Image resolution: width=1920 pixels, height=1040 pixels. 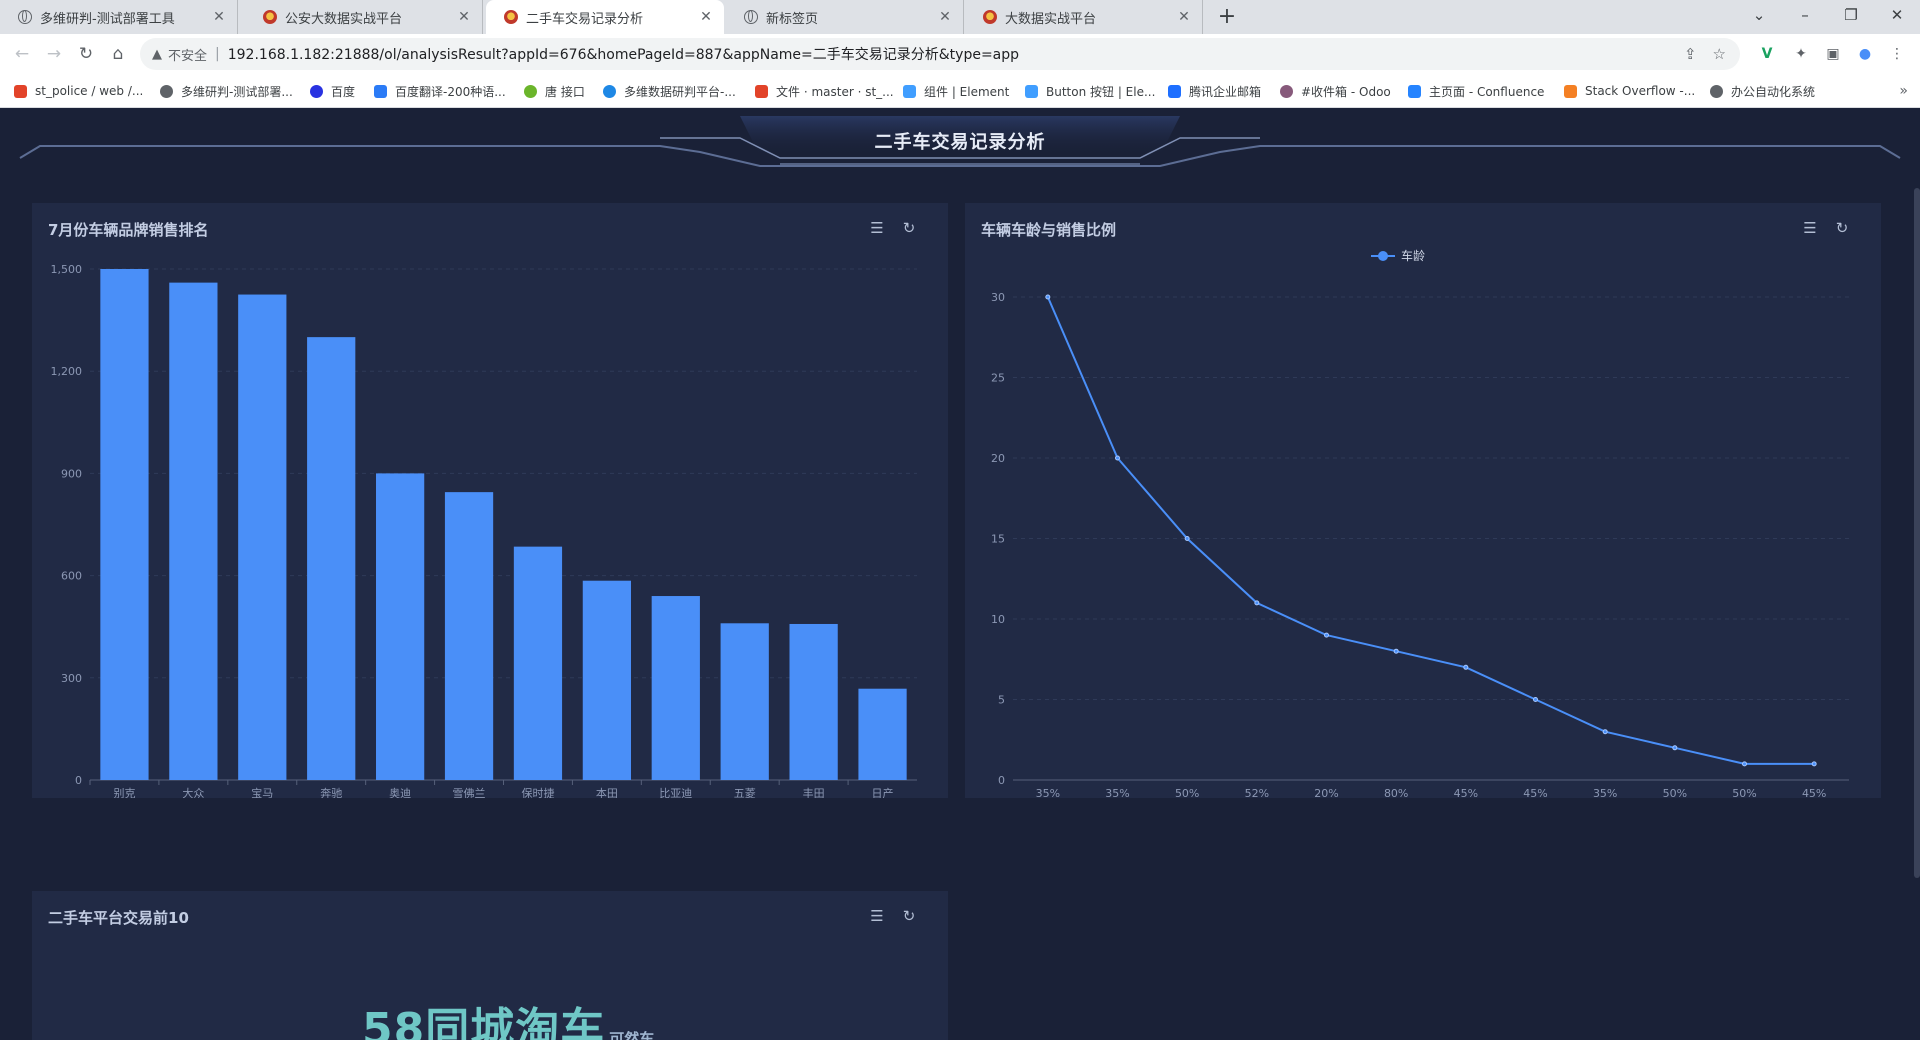 I want to click on y-tick-label: 30, so click(x=998, y=297).